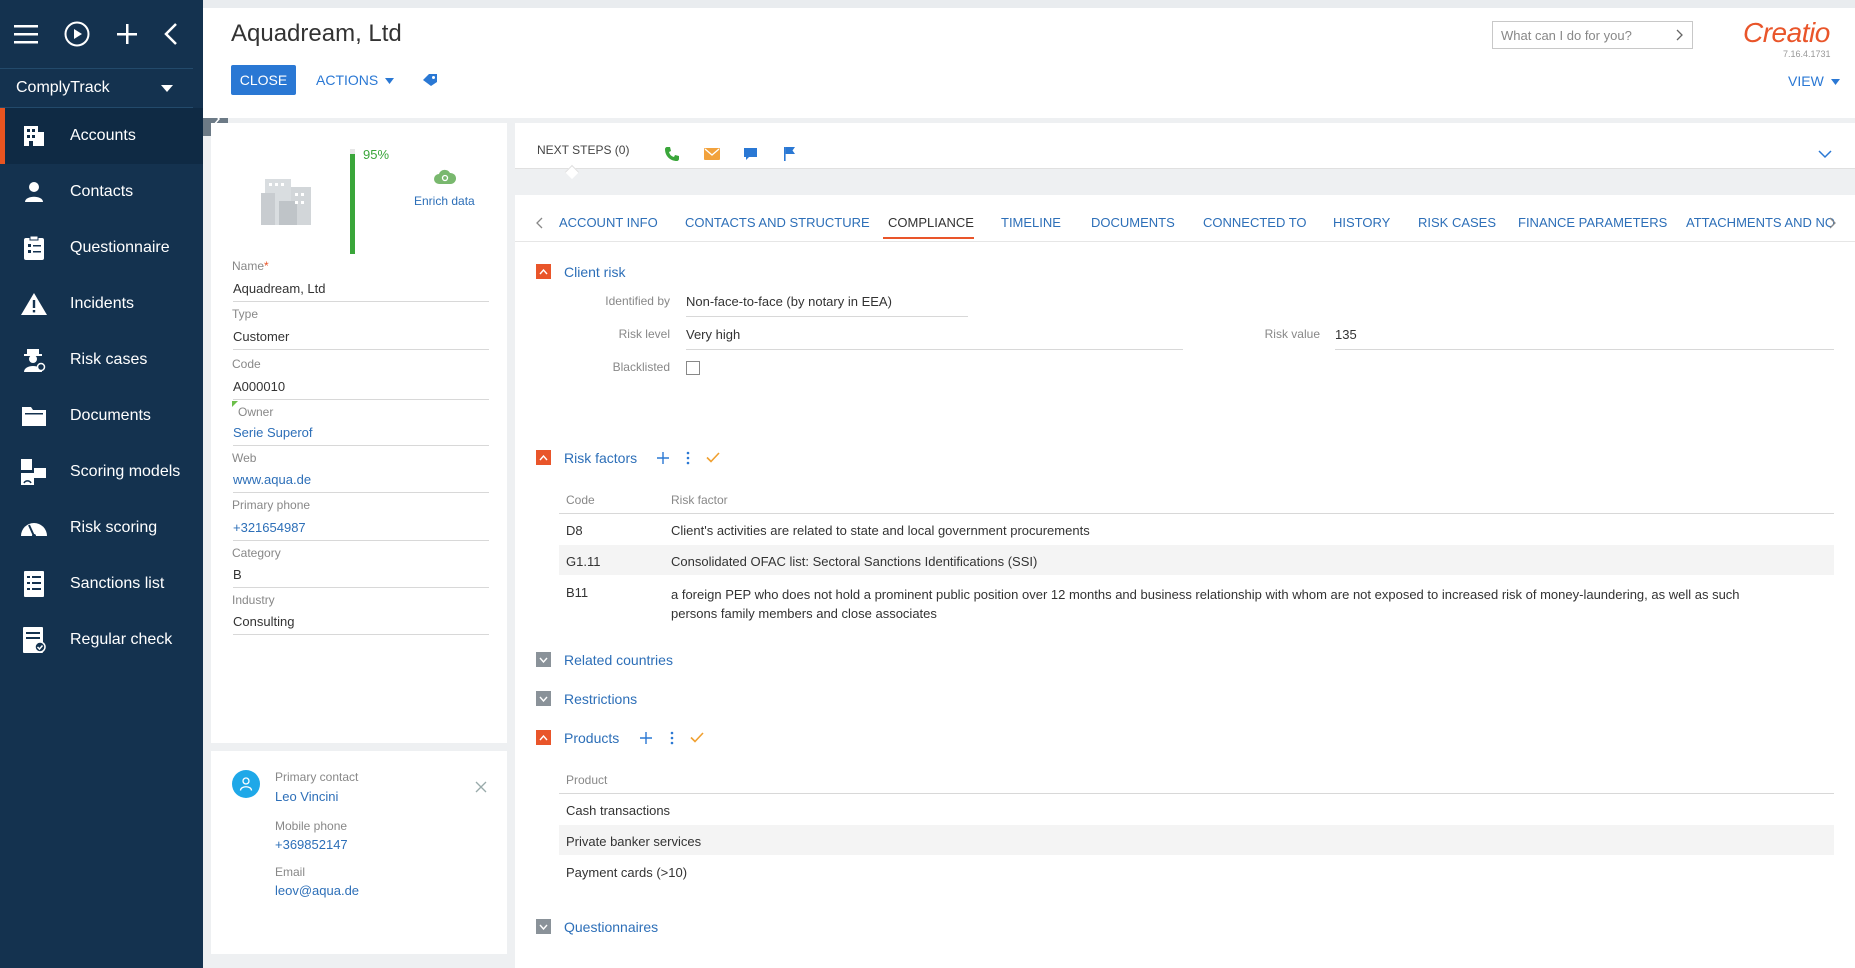 Image resolution: width=1855 pixels, height=968 pixels. I want to click on enrich-data-link: Enrich data, so click(444, 201).